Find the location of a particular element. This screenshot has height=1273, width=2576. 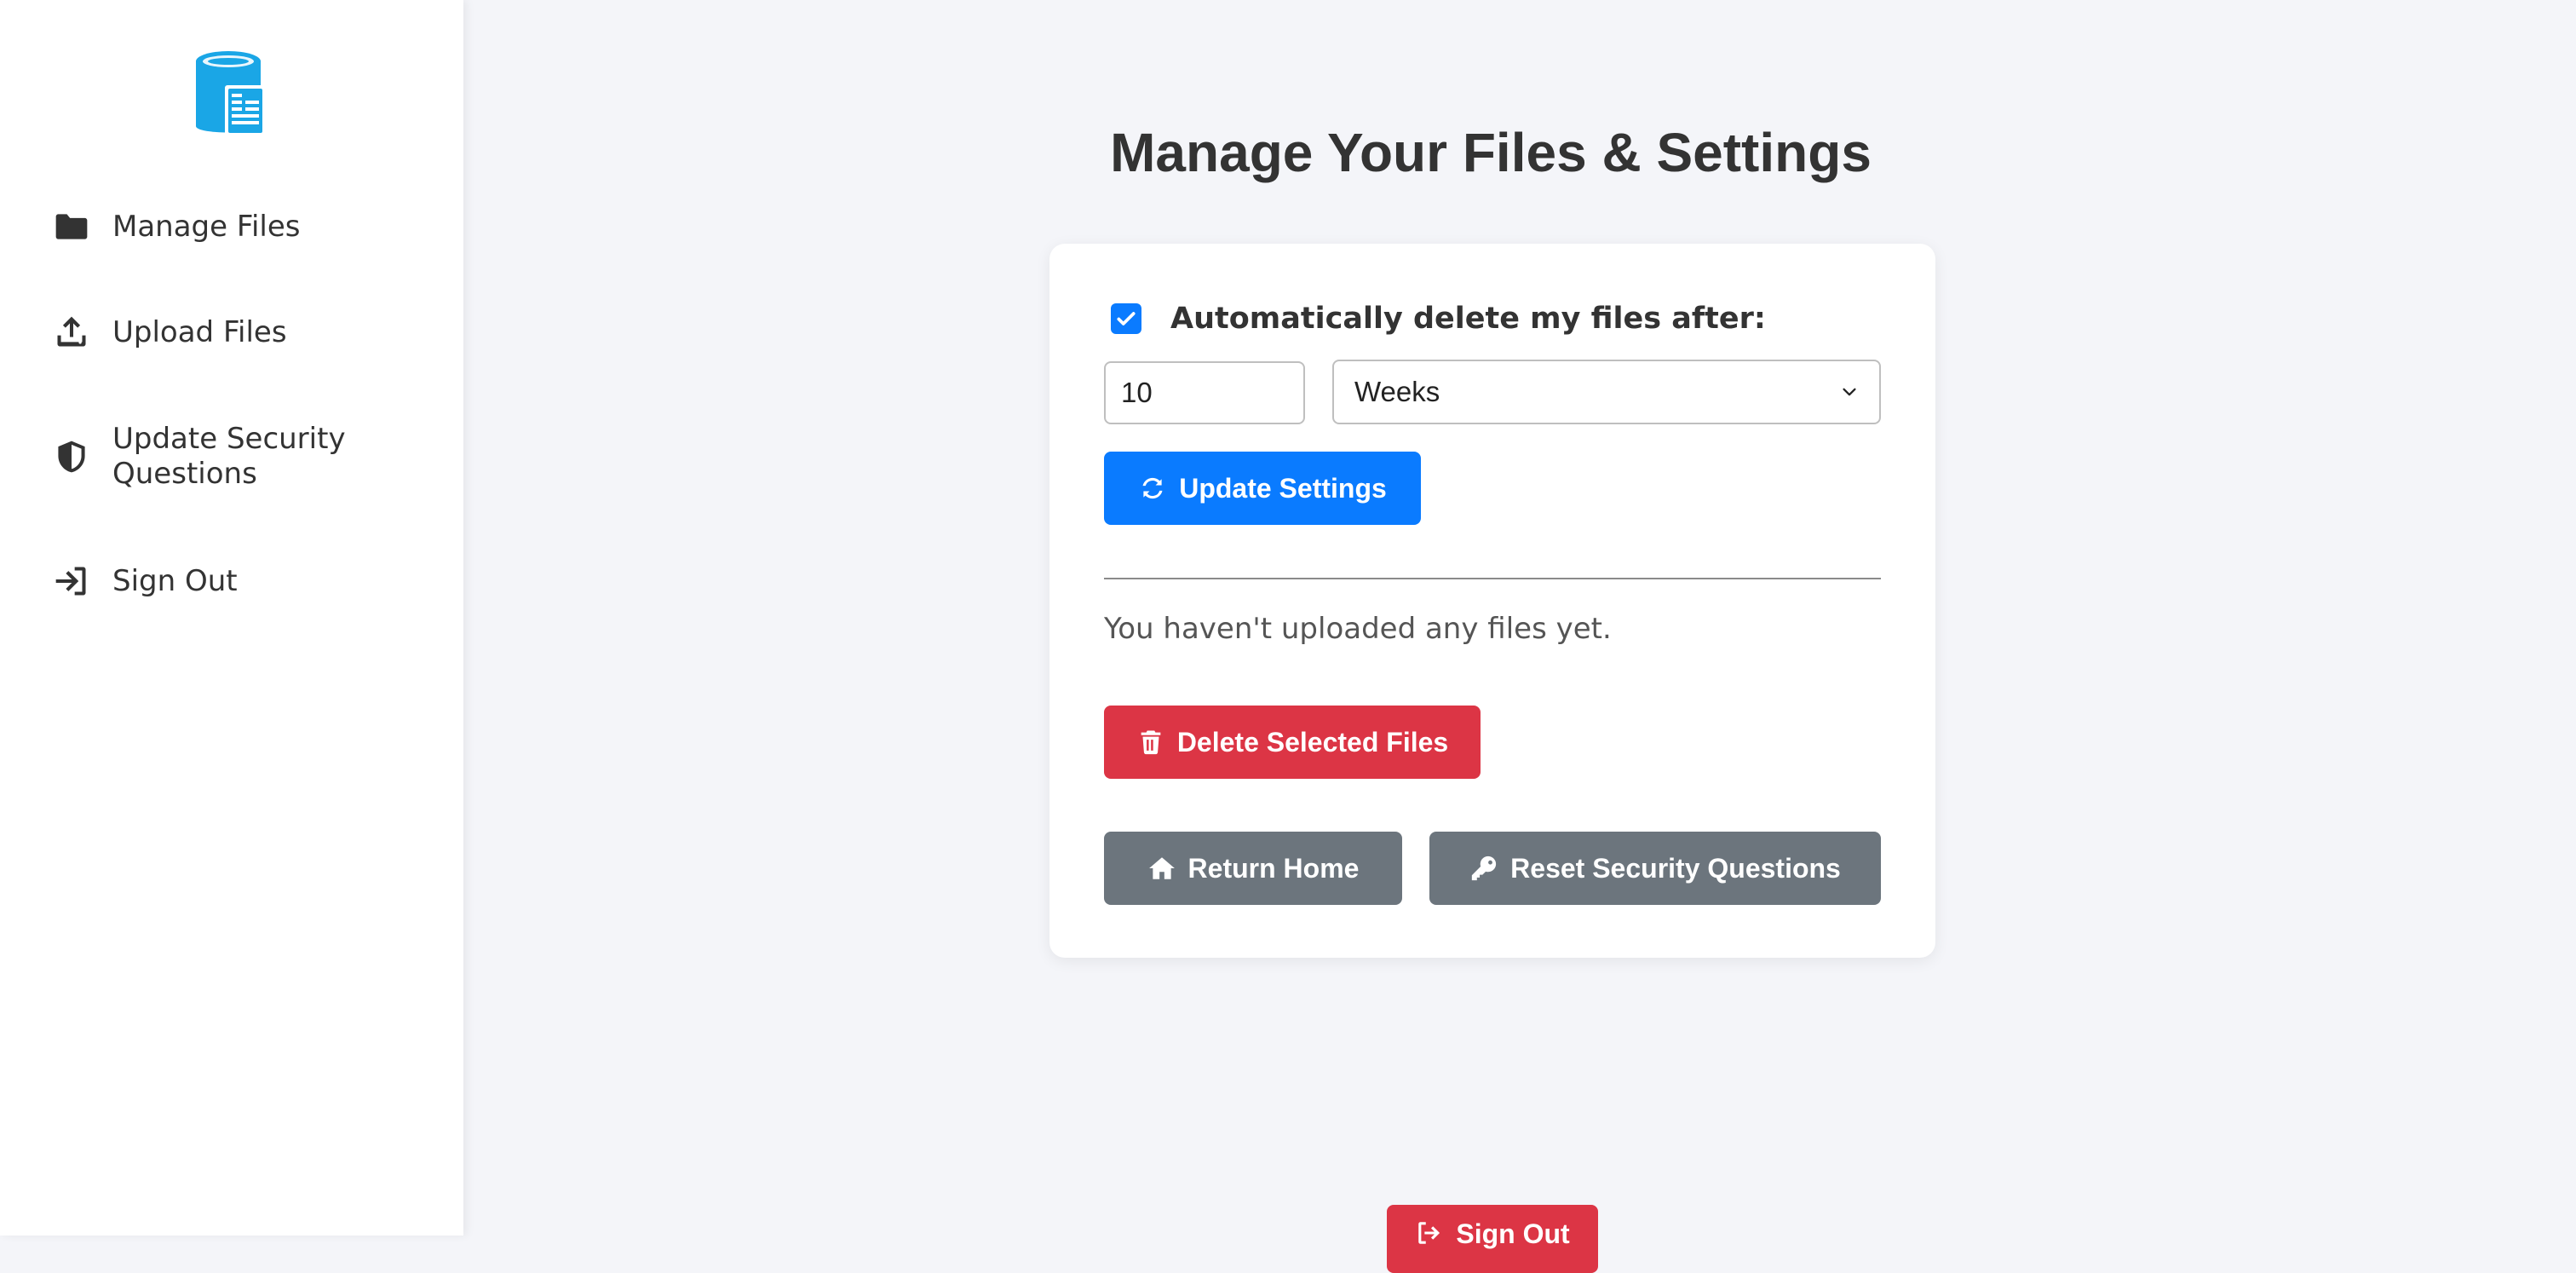

auto-delete-checkbox is located at coordinates (1126, 318).